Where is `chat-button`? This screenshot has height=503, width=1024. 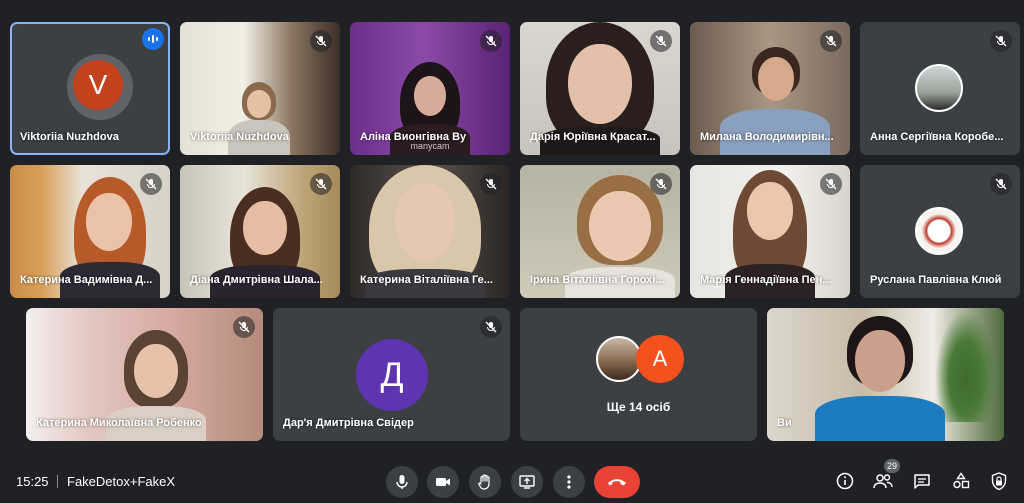 chat-button is located at coordinates (922, 481).